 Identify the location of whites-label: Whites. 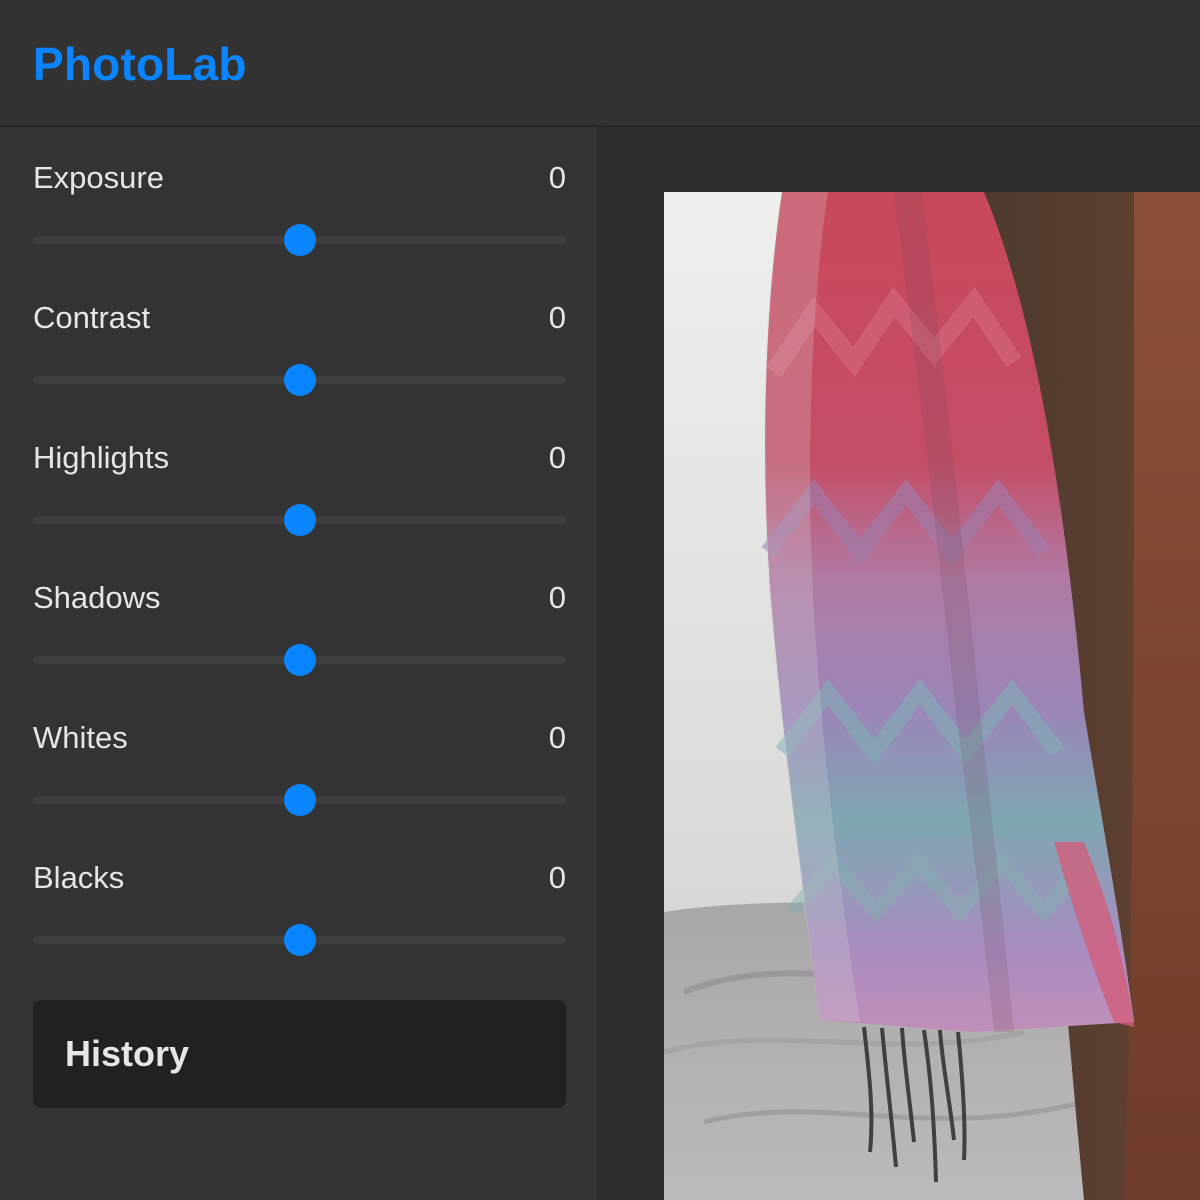
(80, 737).